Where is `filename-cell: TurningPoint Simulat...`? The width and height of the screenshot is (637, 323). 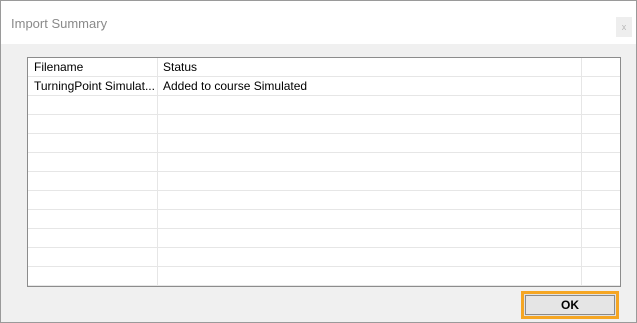 filename-cell: TurningPoint Simulat... is located at coordinates (94, 86).